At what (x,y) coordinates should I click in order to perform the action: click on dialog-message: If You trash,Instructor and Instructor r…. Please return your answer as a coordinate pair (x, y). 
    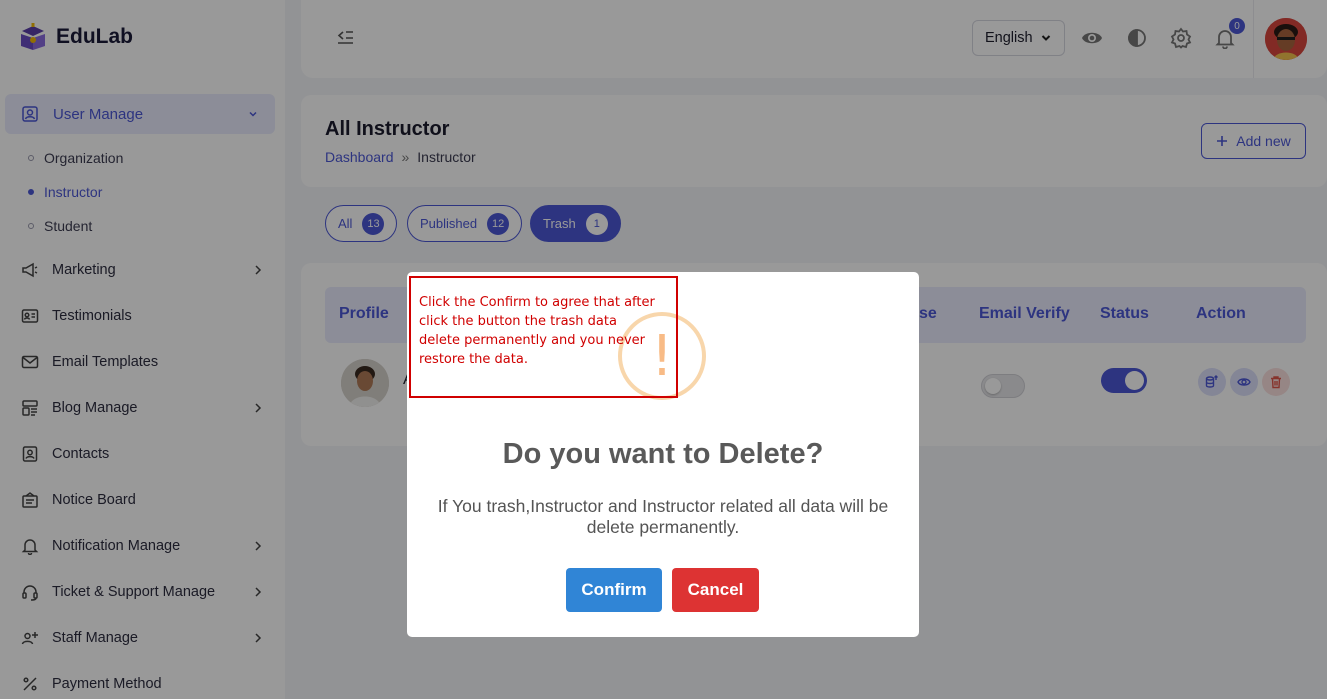
    Looking at the image, I should click on (663, 516).